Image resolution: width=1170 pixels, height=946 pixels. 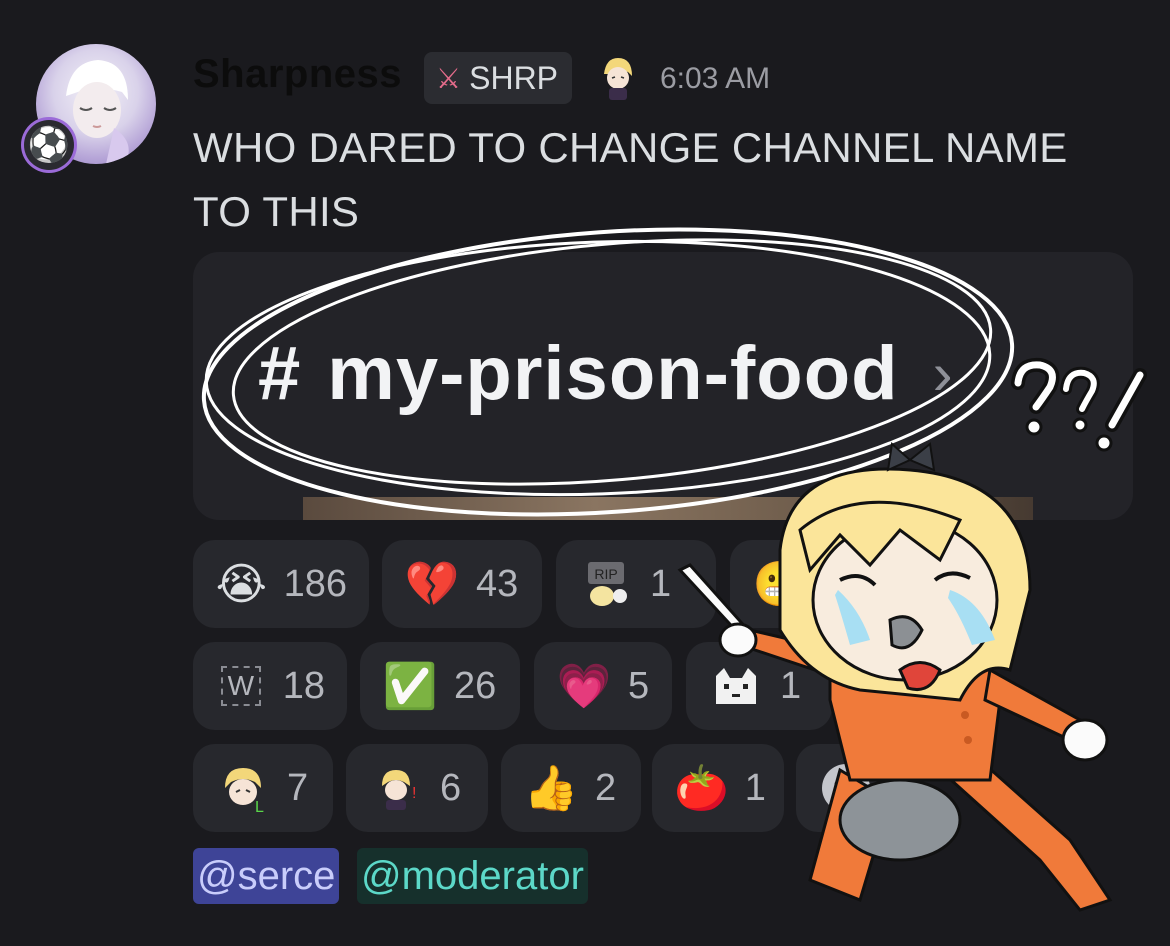 I want to click on w-letter-icon: W, so click(x=241, y=686).